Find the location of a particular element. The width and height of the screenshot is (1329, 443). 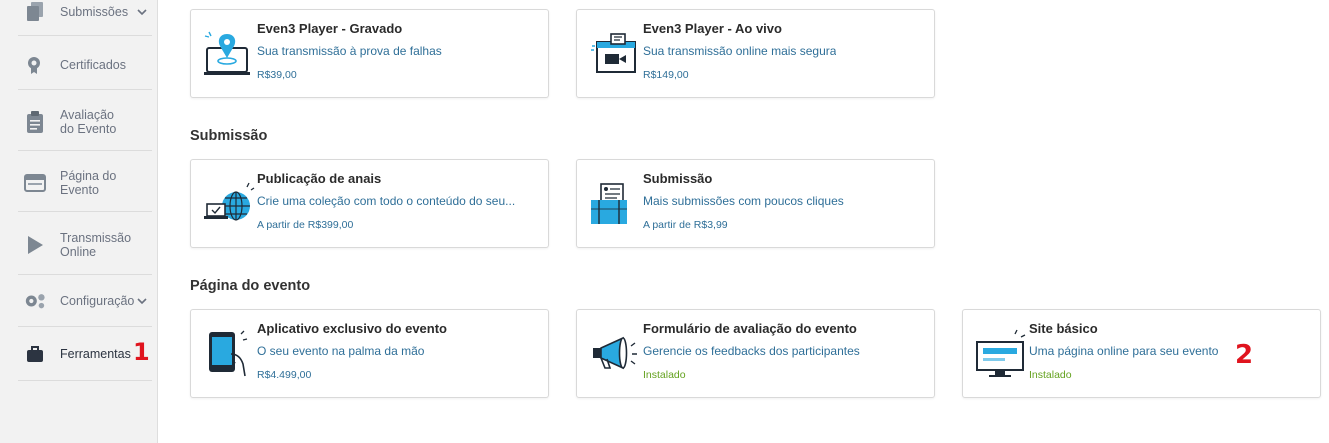

desktop-site-icon is located at coordinates (1001, 353).